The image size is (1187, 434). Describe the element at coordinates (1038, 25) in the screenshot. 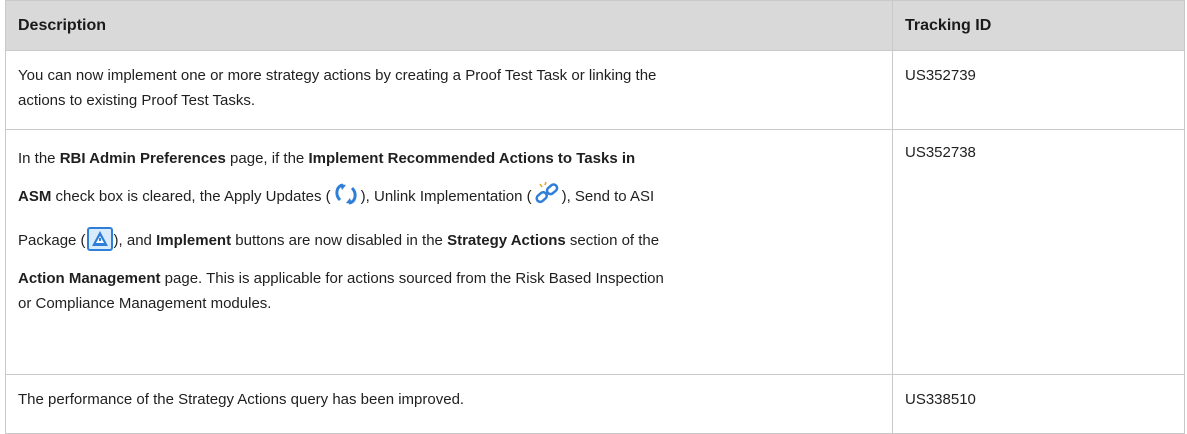

I see `tracking-id-column-header: Tracking ID` at that location.